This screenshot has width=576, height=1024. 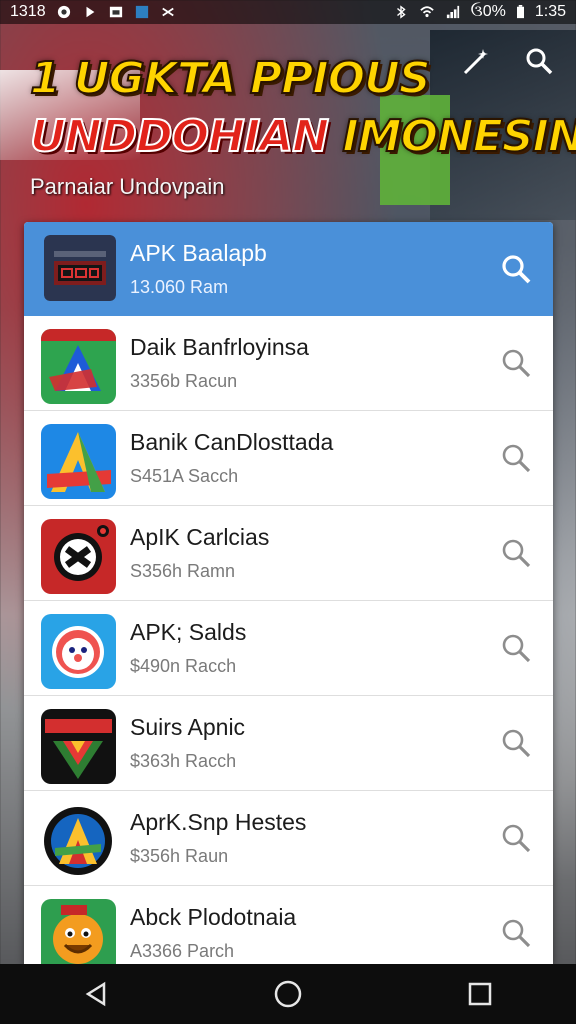 I want to click on system-nav-bar, so click(x=288, y=994).